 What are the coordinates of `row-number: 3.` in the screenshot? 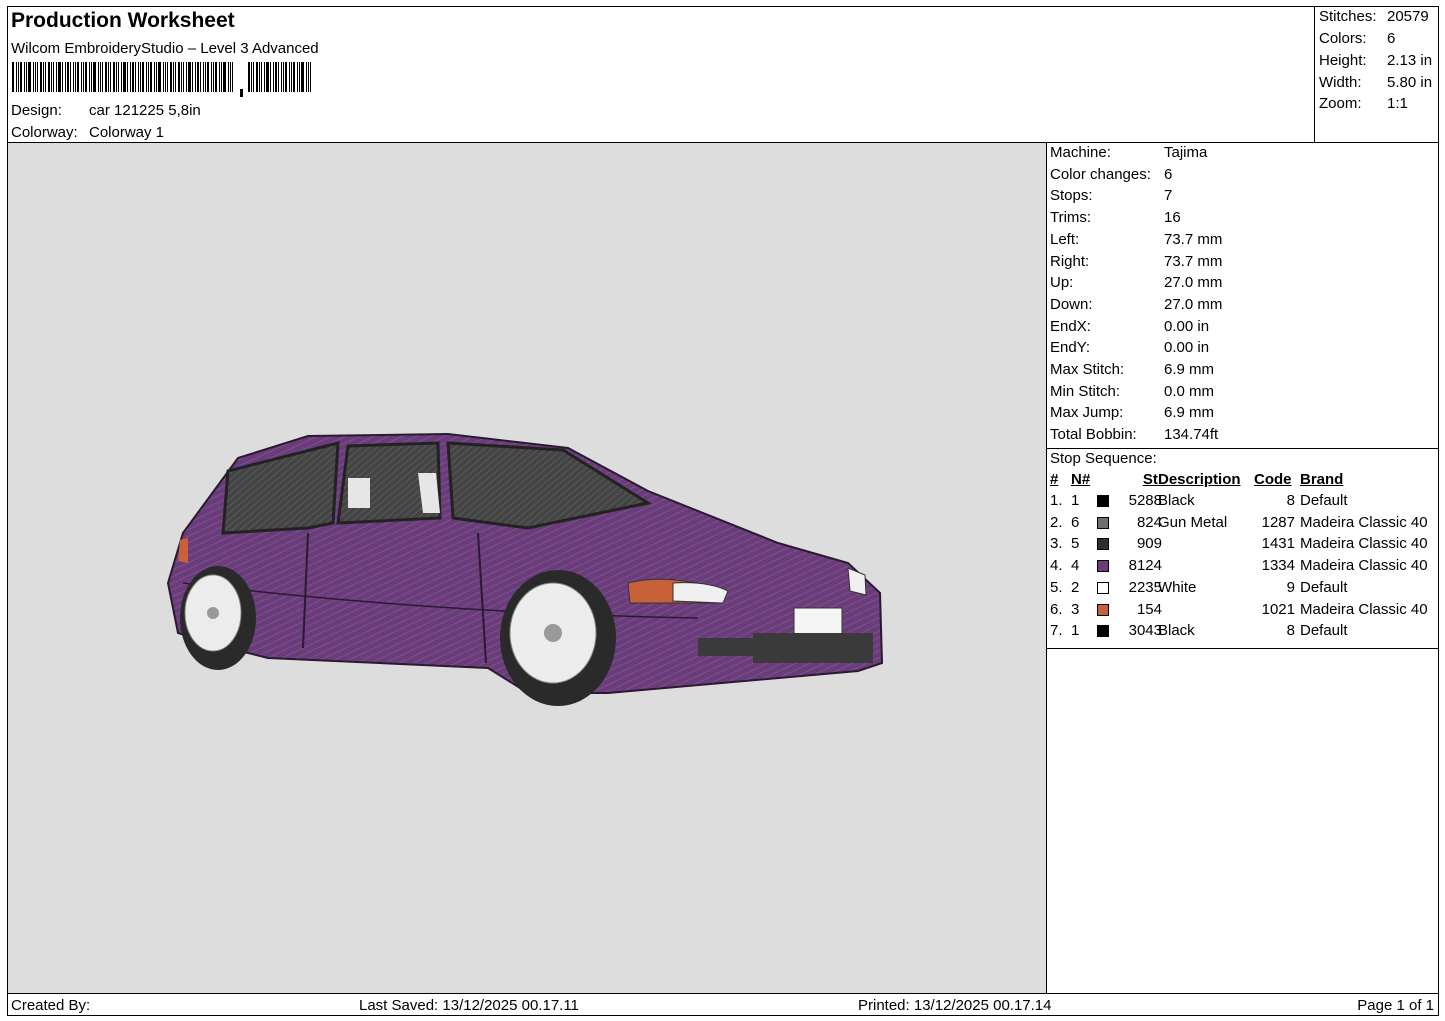 It's located at (1056, 544).